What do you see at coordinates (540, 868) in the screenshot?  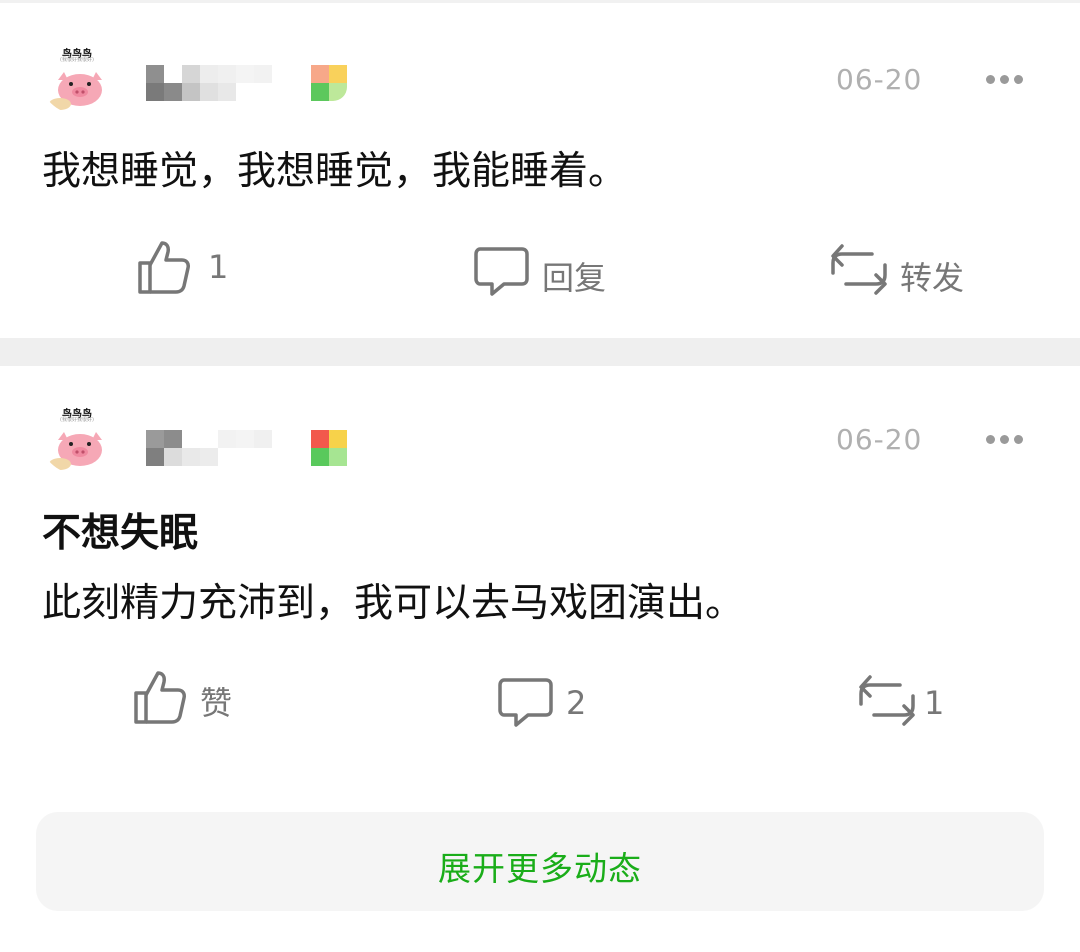 I see `expand-more-label: 展开更多动态` at bounding box center [540, 868].